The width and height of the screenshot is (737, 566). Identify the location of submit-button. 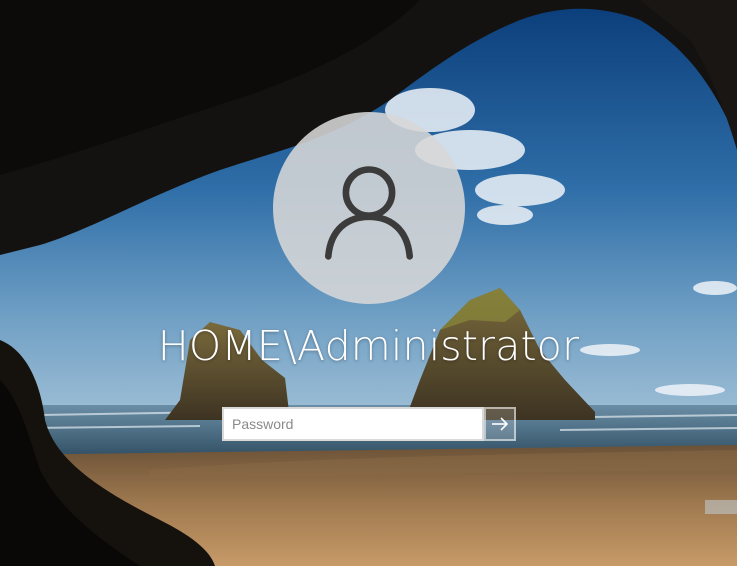
(500, 424).